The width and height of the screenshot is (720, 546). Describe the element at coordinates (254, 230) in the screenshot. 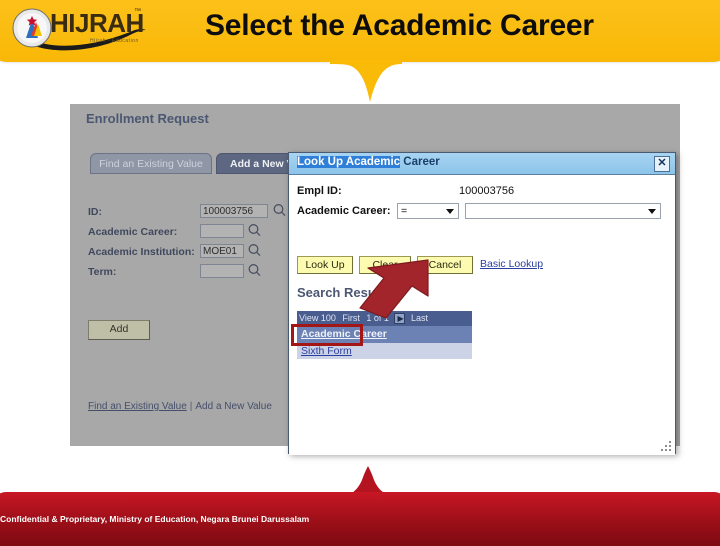

I see `lookup-icon-academic-career` at that location.